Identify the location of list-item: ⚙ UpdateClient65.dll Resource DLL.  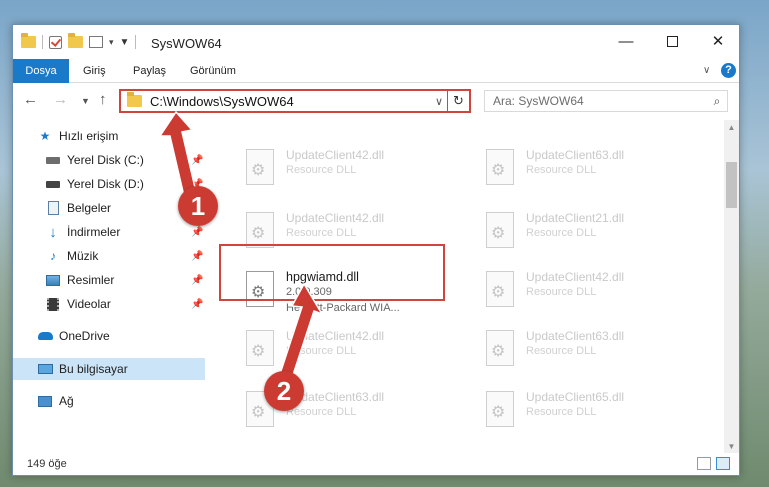
(589, 411).